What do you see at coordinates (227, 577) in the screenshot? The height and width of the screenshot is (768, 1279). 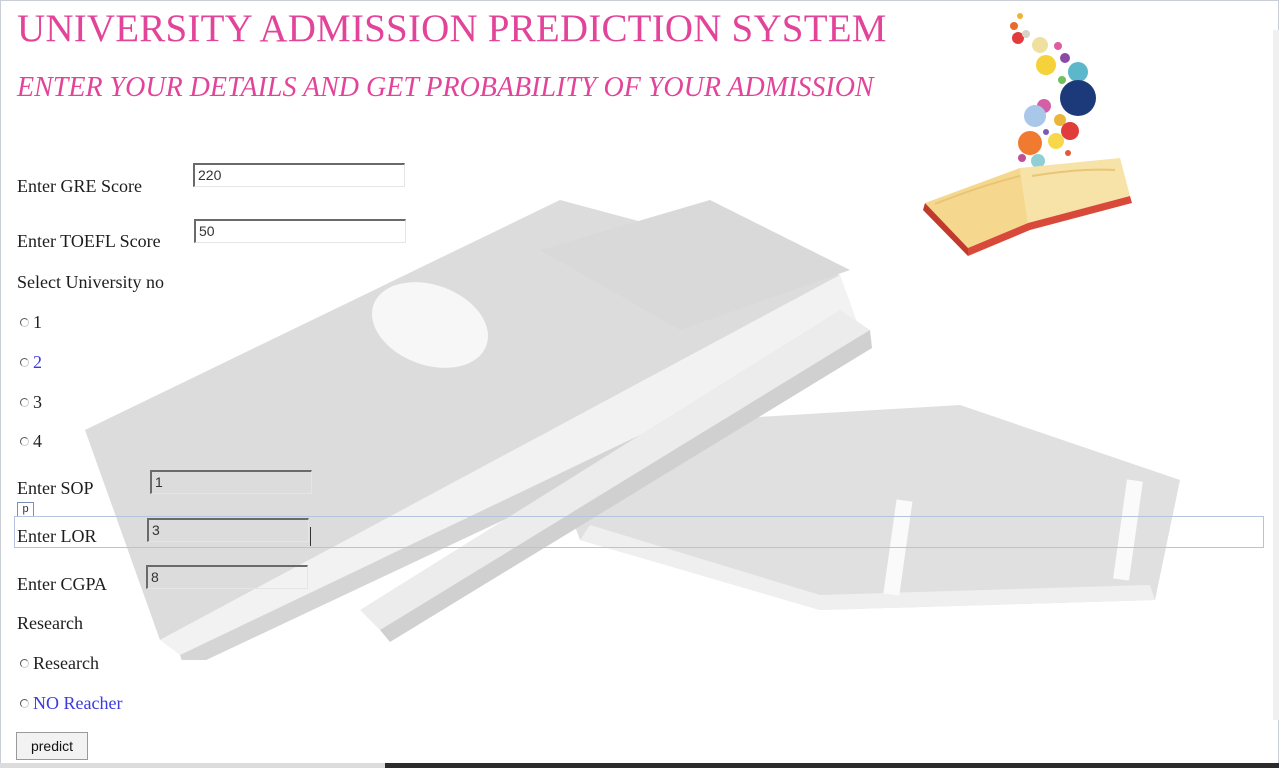 I see `cgpa-input: 8` at bounding box center [227, 577].